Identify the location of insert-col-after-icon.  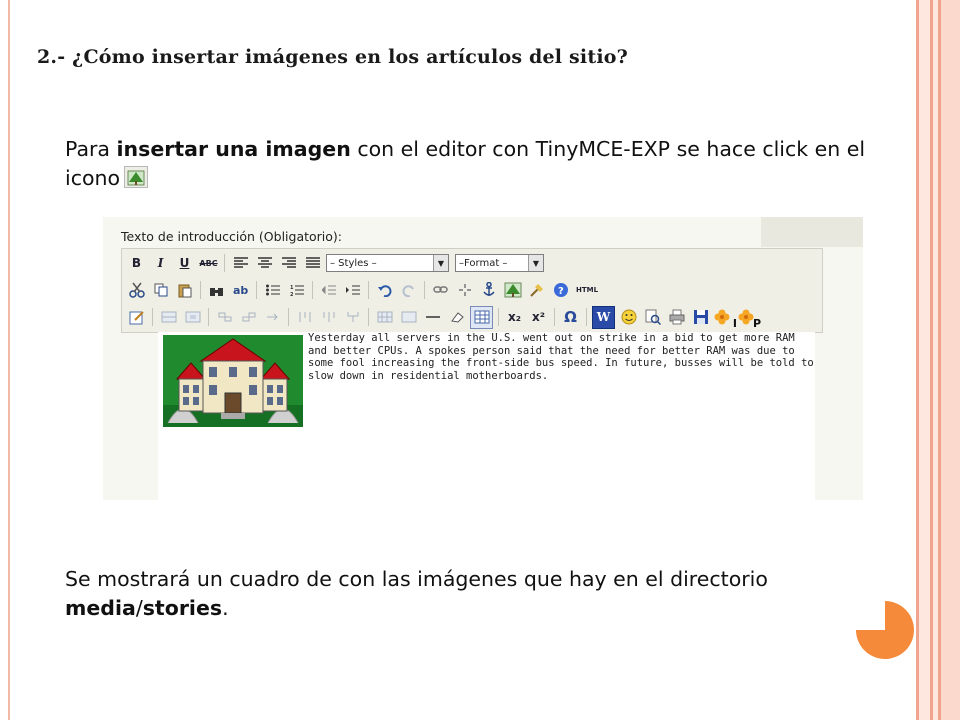
(328, 317).